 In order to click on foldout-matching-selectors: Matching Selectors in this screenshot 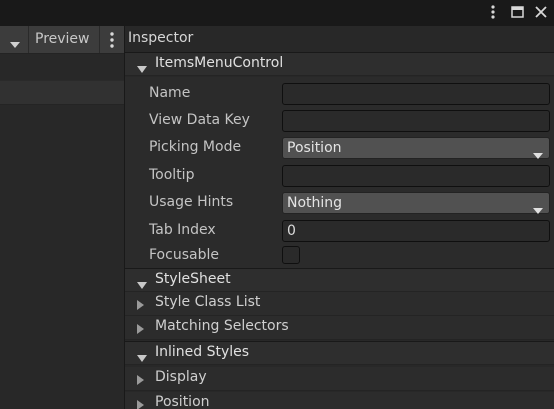, I will do `click(339, 328)`.